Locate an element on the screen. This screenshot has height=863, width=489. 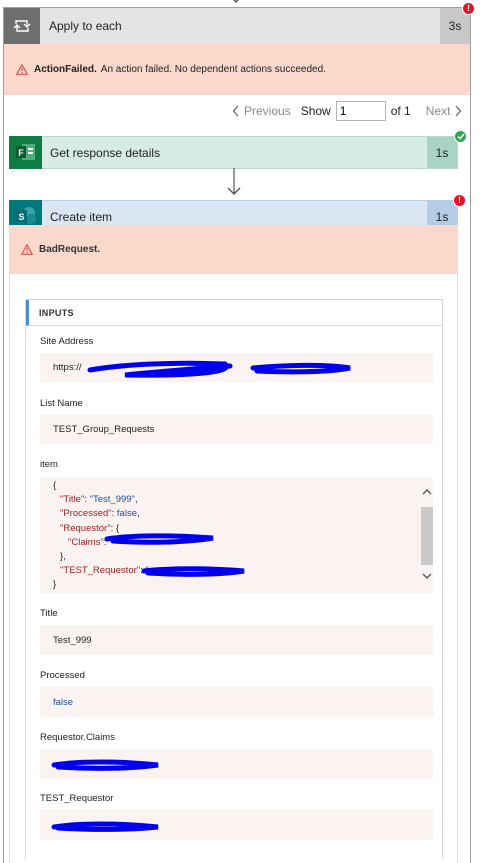
show-label: Show is located at coordinates (315, 111).